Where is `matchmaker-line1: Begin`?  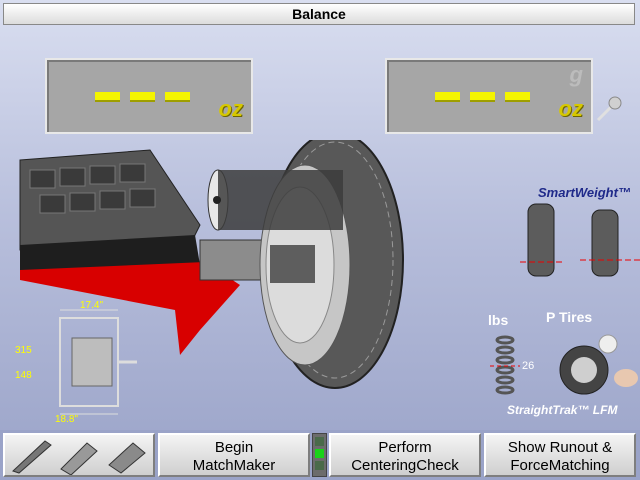 matchmaker-line1: Begin is located at coordinates (234, 447).